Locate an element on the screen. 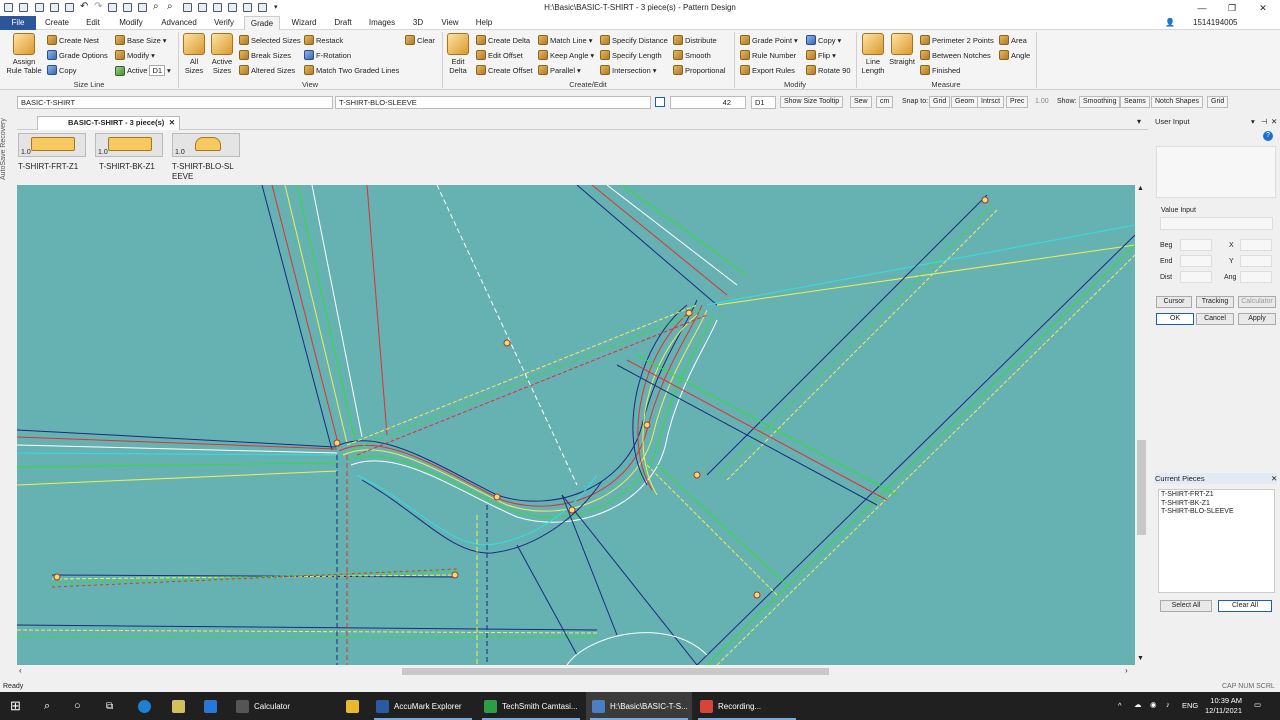  minimize-icon: — is located at coordinates (1202, 8).